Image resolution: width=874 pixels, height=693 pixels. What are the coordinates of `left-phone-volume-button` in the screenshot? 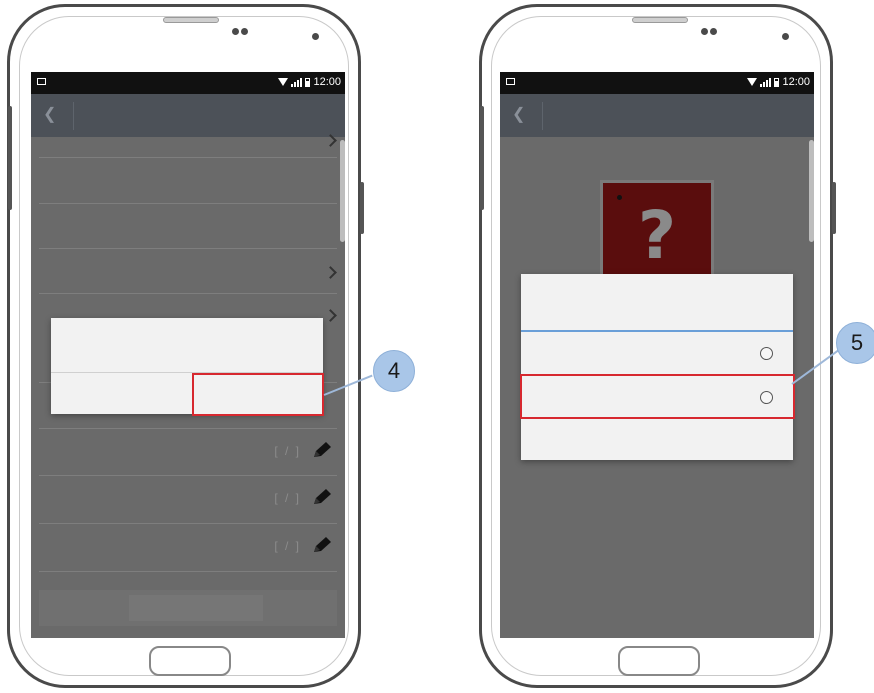 It's located at (362, 208).